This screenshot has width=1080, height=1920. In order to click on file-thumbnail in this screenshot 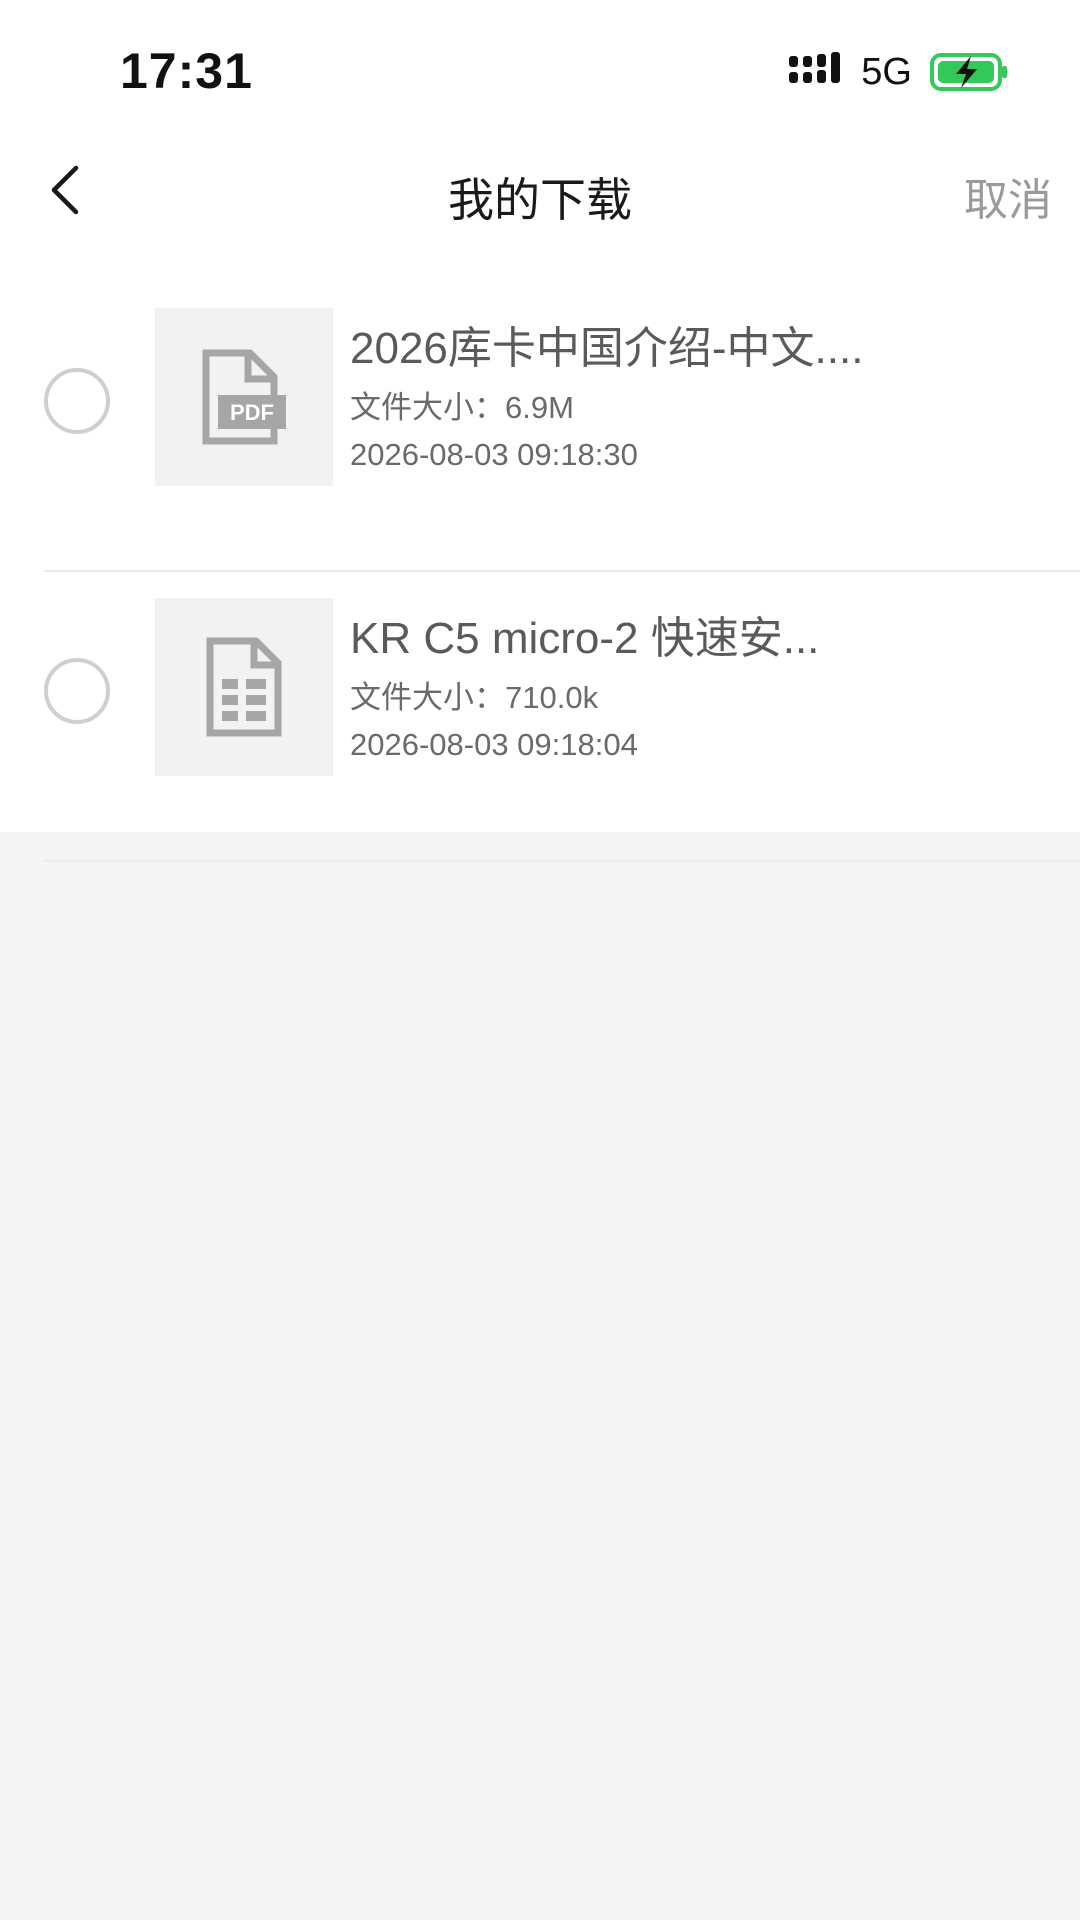, I will do `click(244, 687)`.